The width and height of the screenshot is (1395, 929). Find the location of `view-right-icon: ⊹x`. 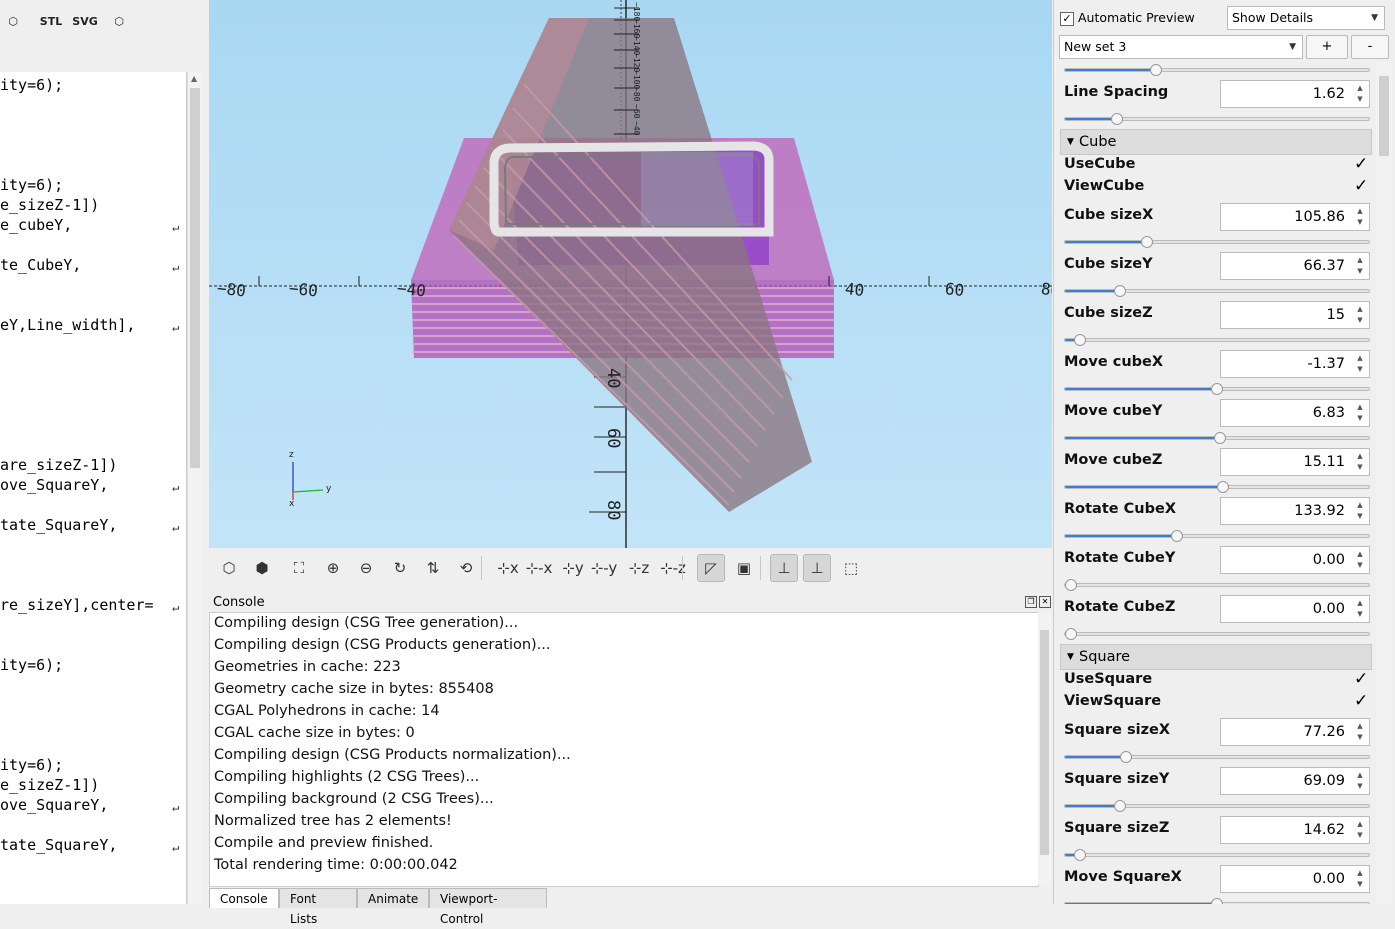

view-right-icon: ⊹x is located at coordinates (508, 568).